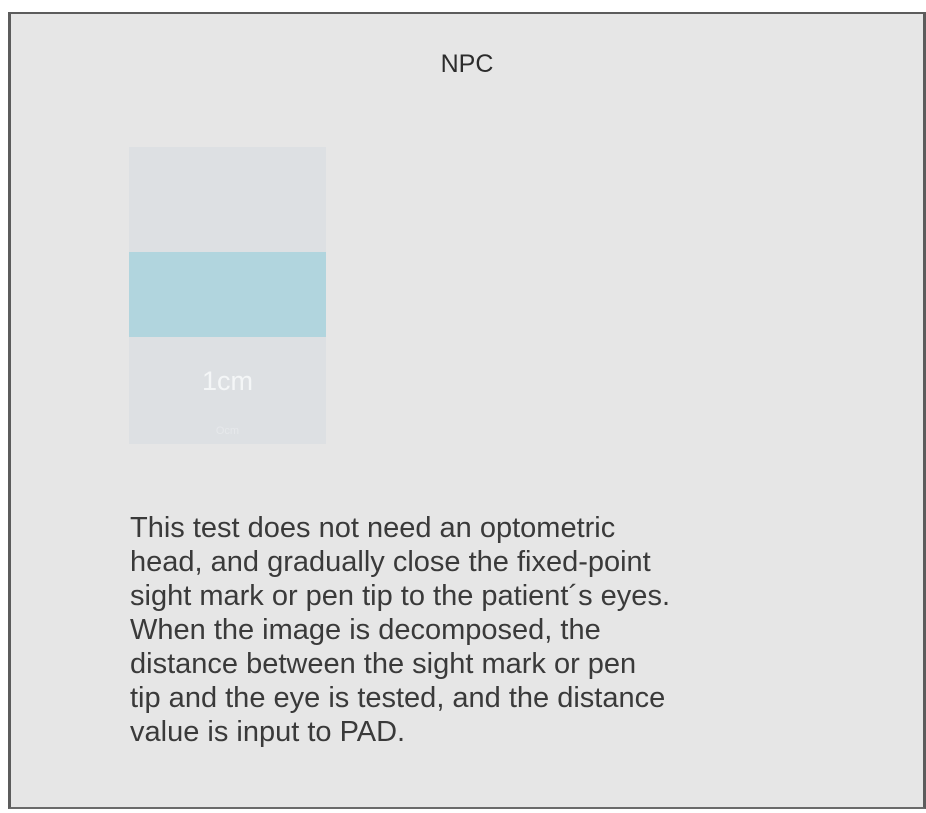 The width and height of the screenshot is (926, 813). What do you see at coordinates (467, 64) in the screenshot?
I see `dialog-title: NPC` at bounding box center [467, 64].